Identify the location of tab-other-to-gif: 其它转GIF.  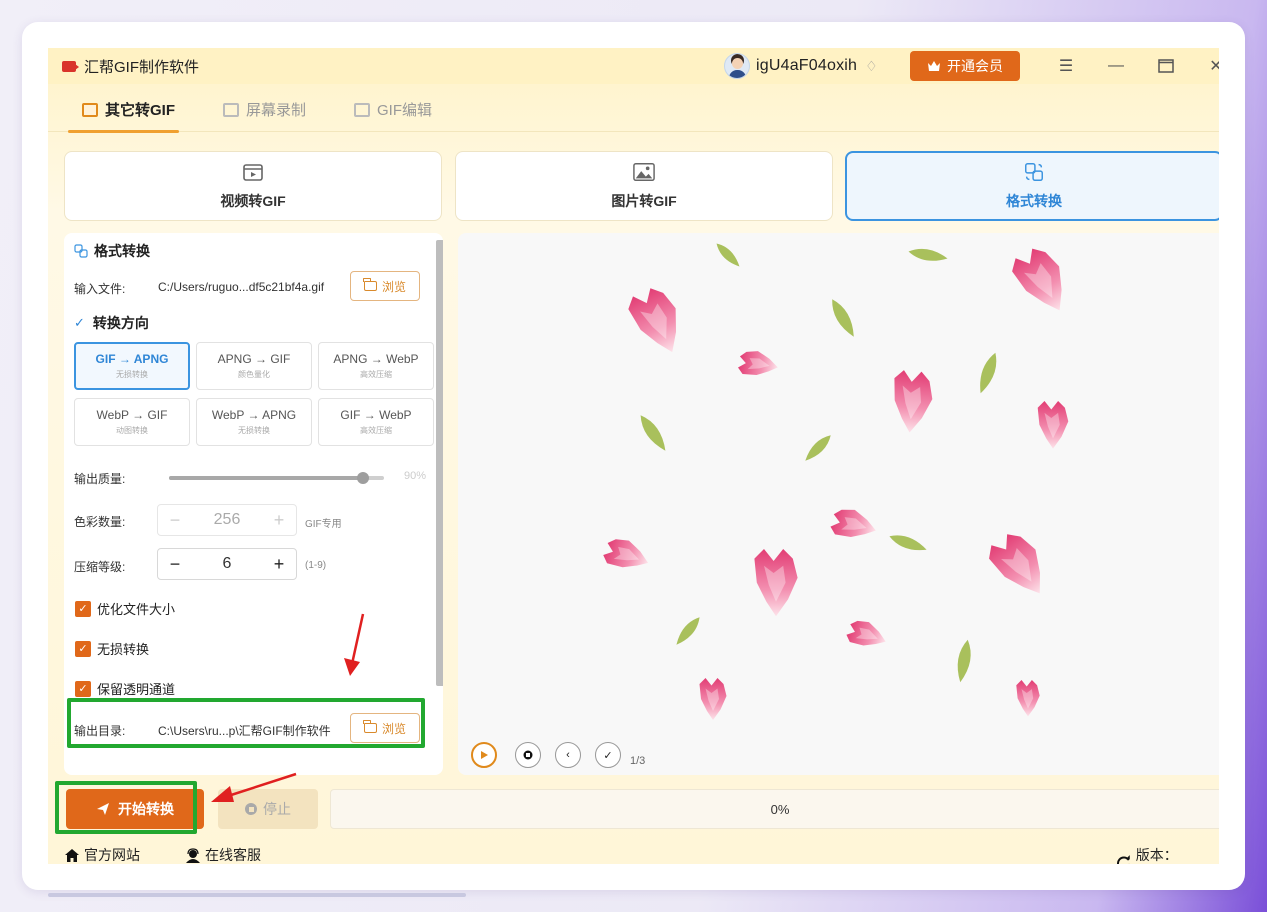
(123, 110).